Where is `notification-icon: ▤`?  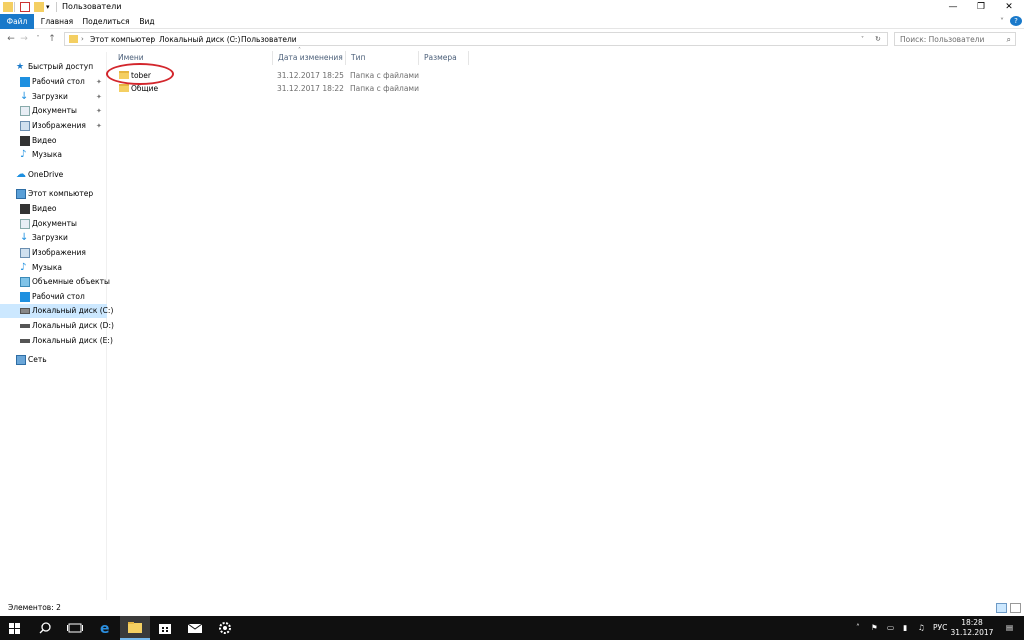
notification-icon: ▤ is located at coordinates (1009, 627).